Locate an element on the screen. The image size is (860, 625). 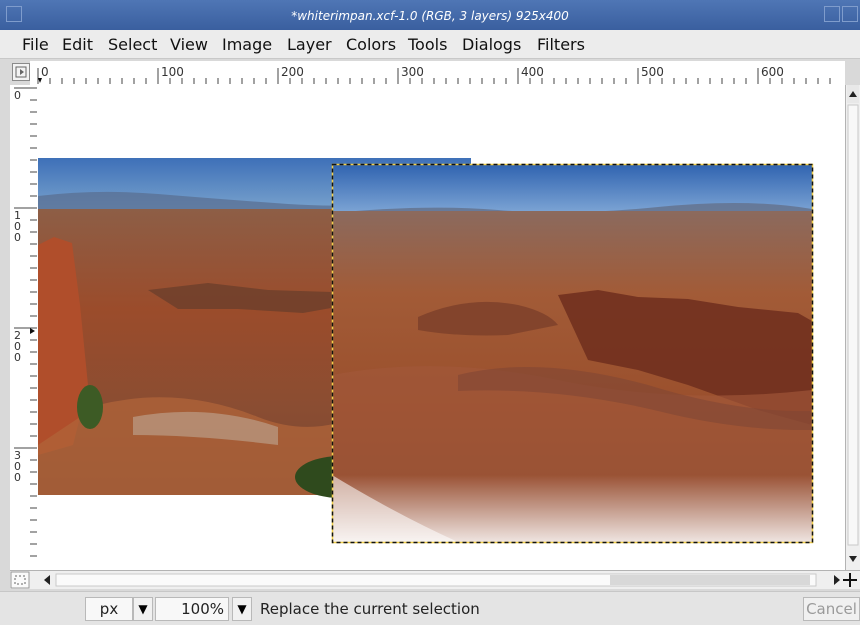
hruler-label-300: 300 is located at coordinates (412, 72).